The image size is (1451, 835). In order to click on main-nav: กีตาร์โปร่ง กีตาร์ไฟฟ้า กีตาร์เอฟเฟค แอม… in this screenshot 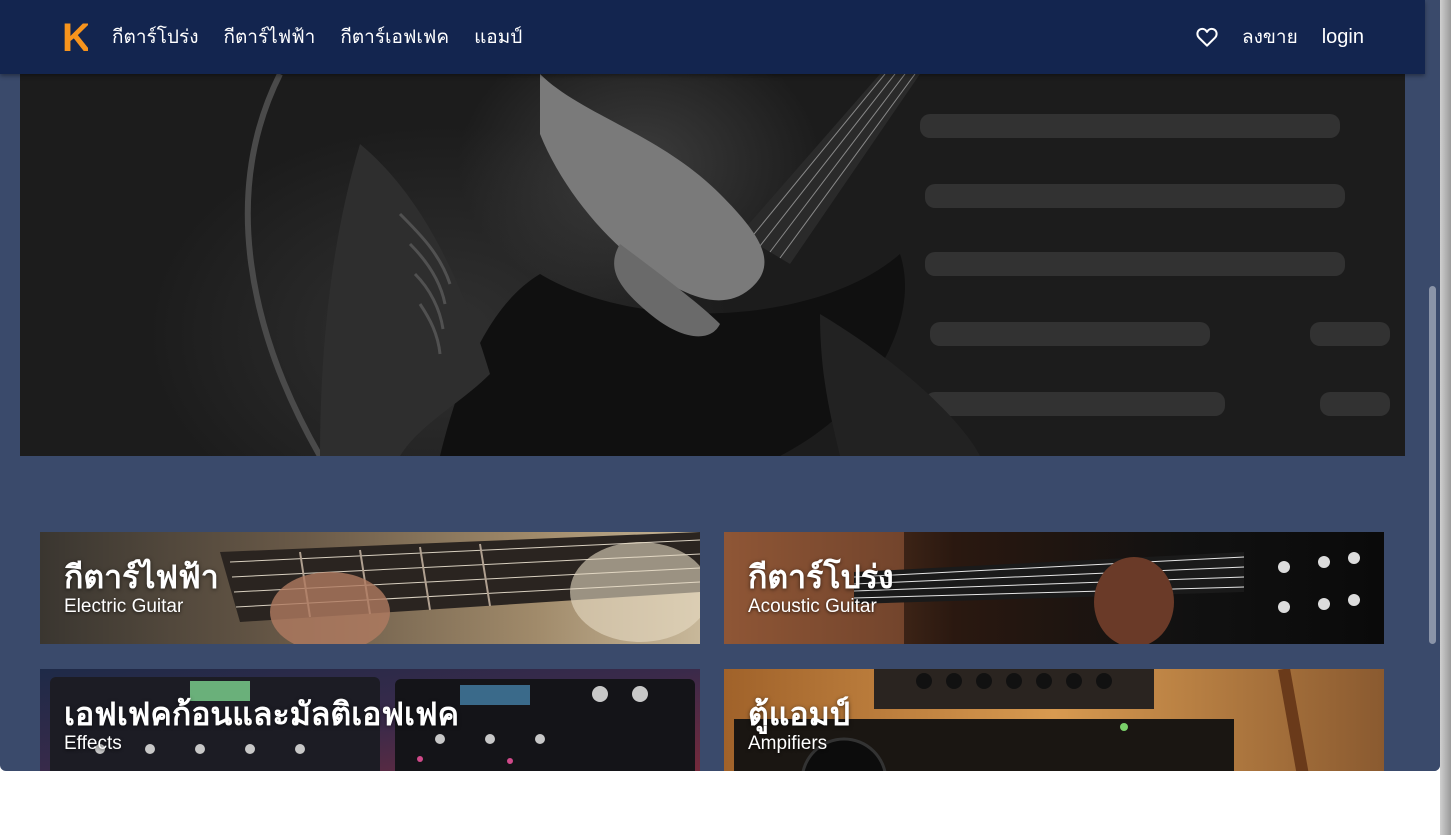, I will do `click(317, 37)`.